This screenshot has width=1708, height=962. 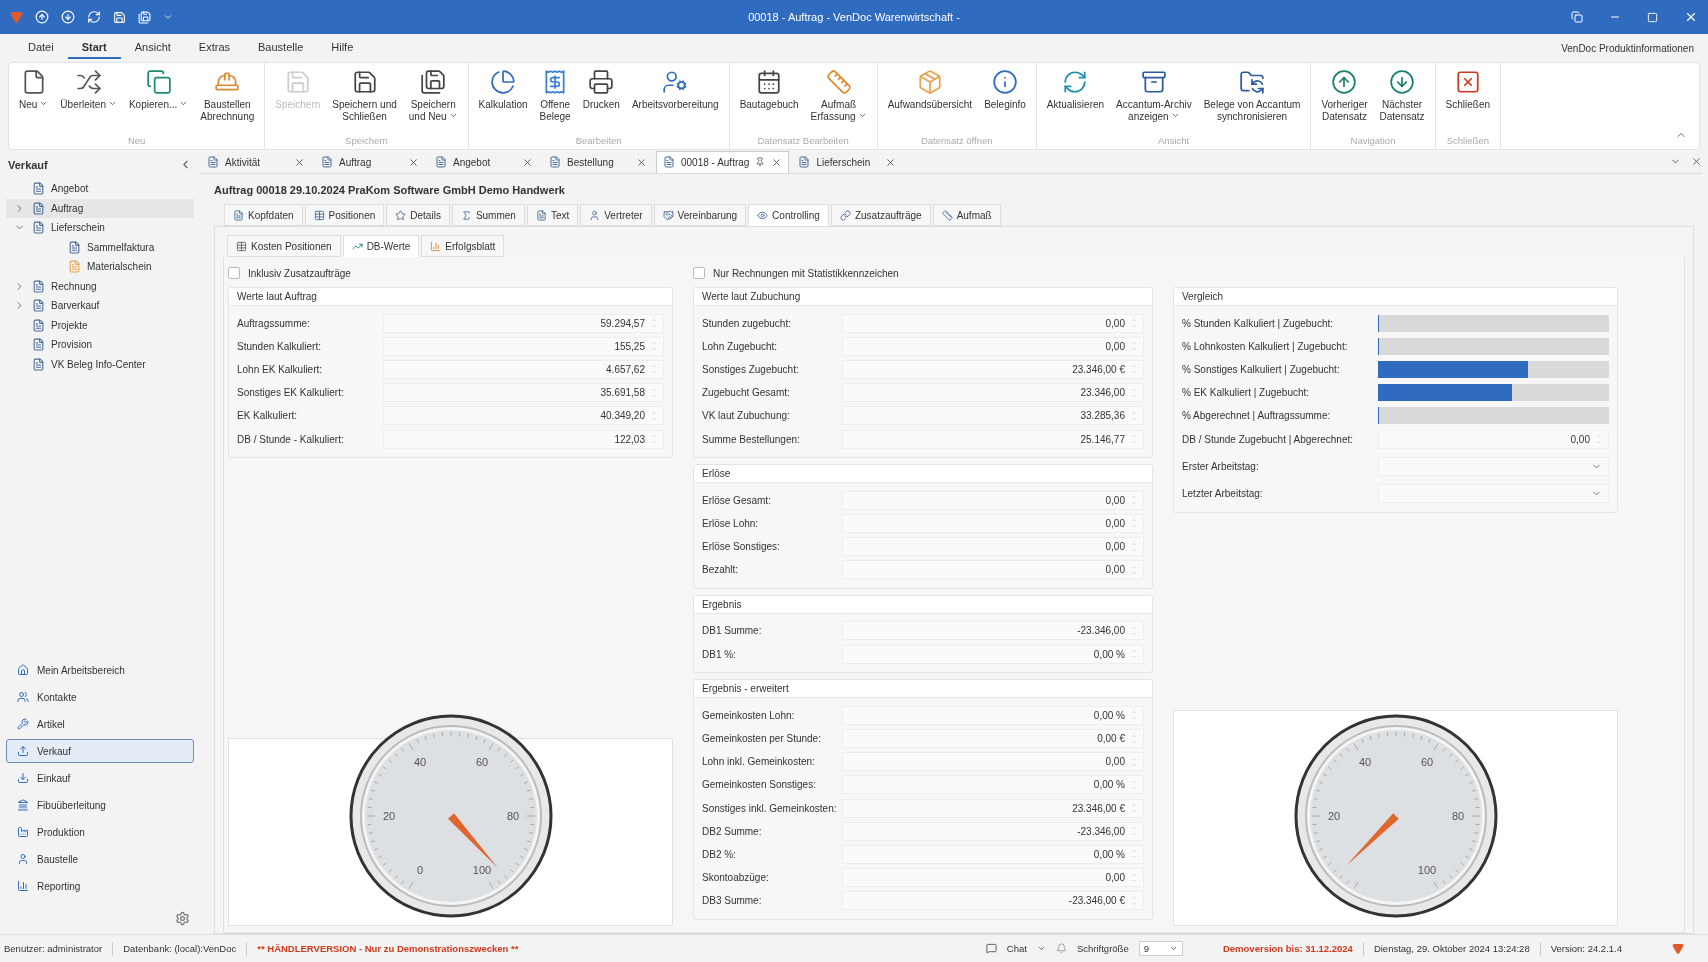 I want to click on tree-item: Projekte, so click(x=100, y=325).